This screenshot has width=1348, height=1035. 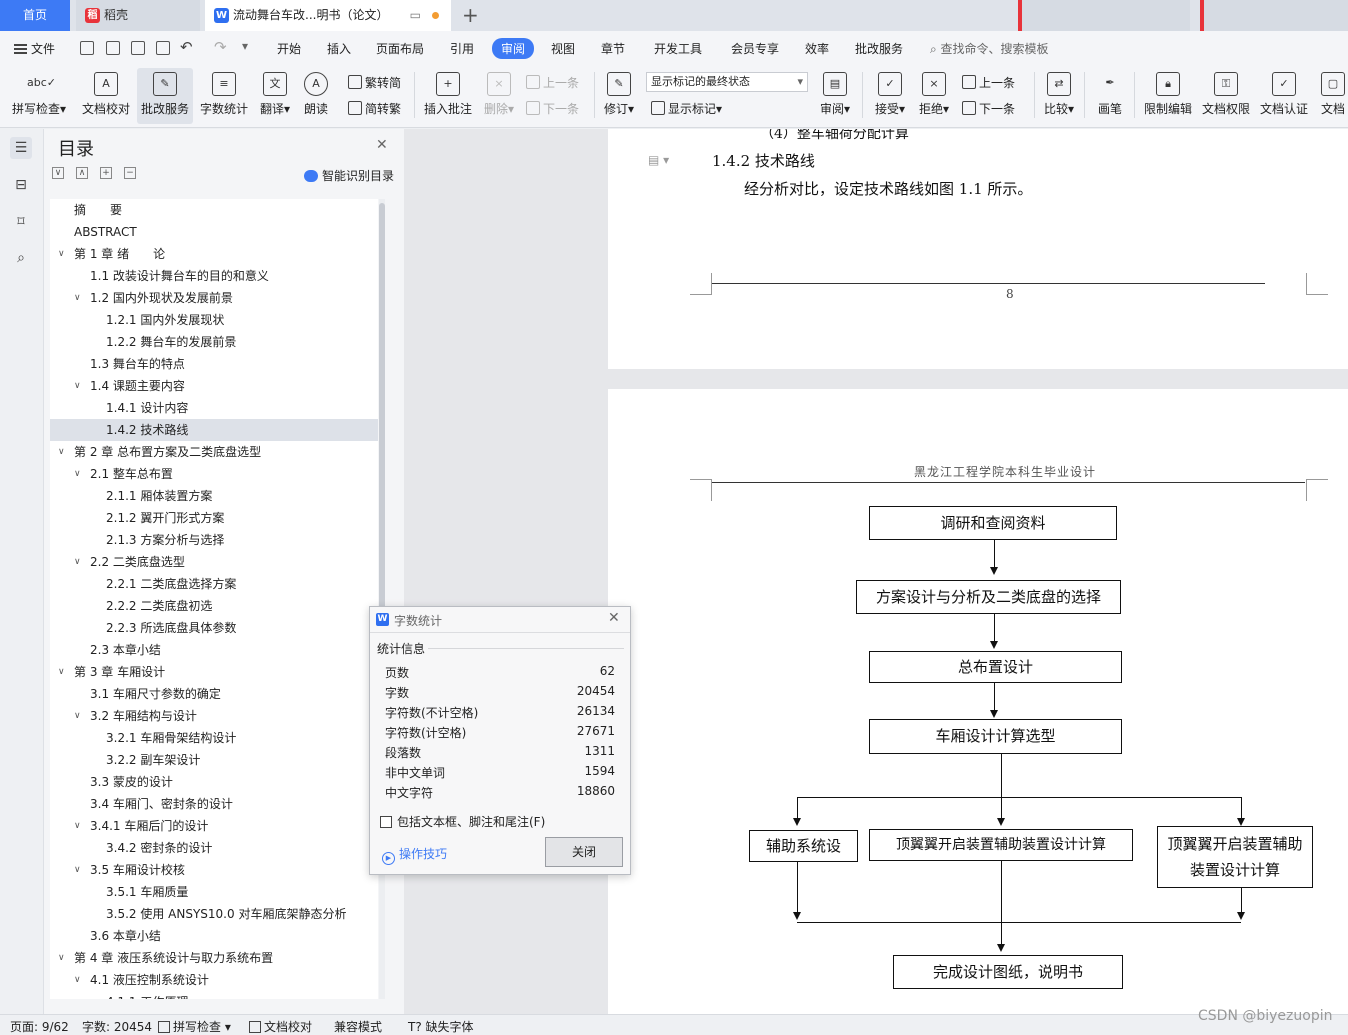 I want to click on toc-scrollbar, so click(x=382, y=599).